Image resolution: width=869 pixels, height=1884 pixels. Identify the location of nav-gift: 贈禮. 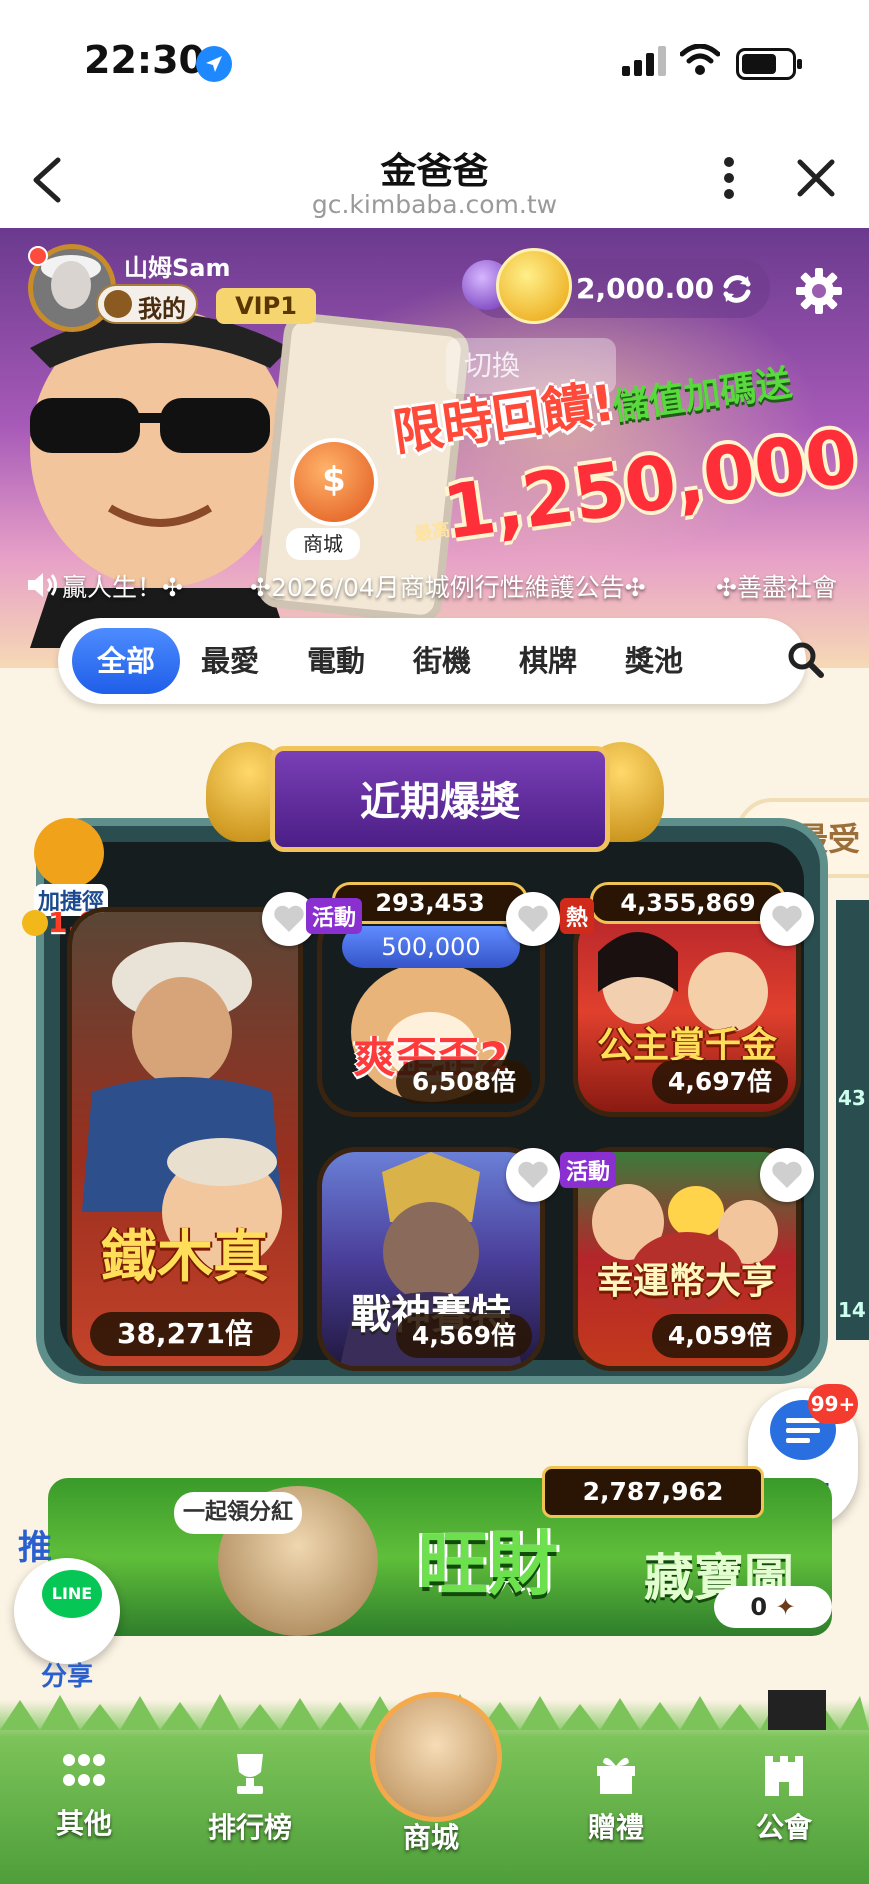
(616, 1799).